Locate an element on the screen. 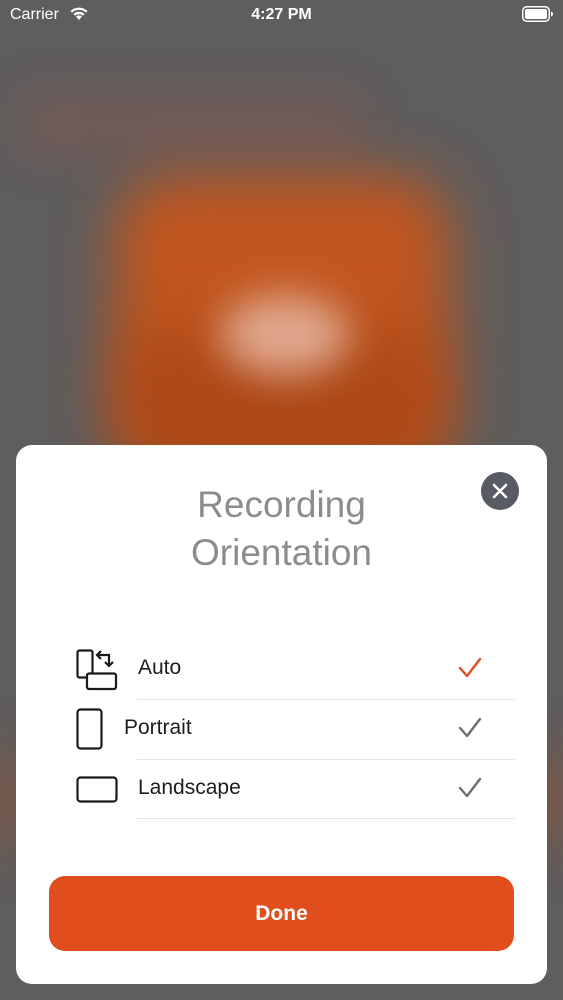 The height and width of the screenshot is (1000, 563). battery-icon is located at coordinates (537, 14).